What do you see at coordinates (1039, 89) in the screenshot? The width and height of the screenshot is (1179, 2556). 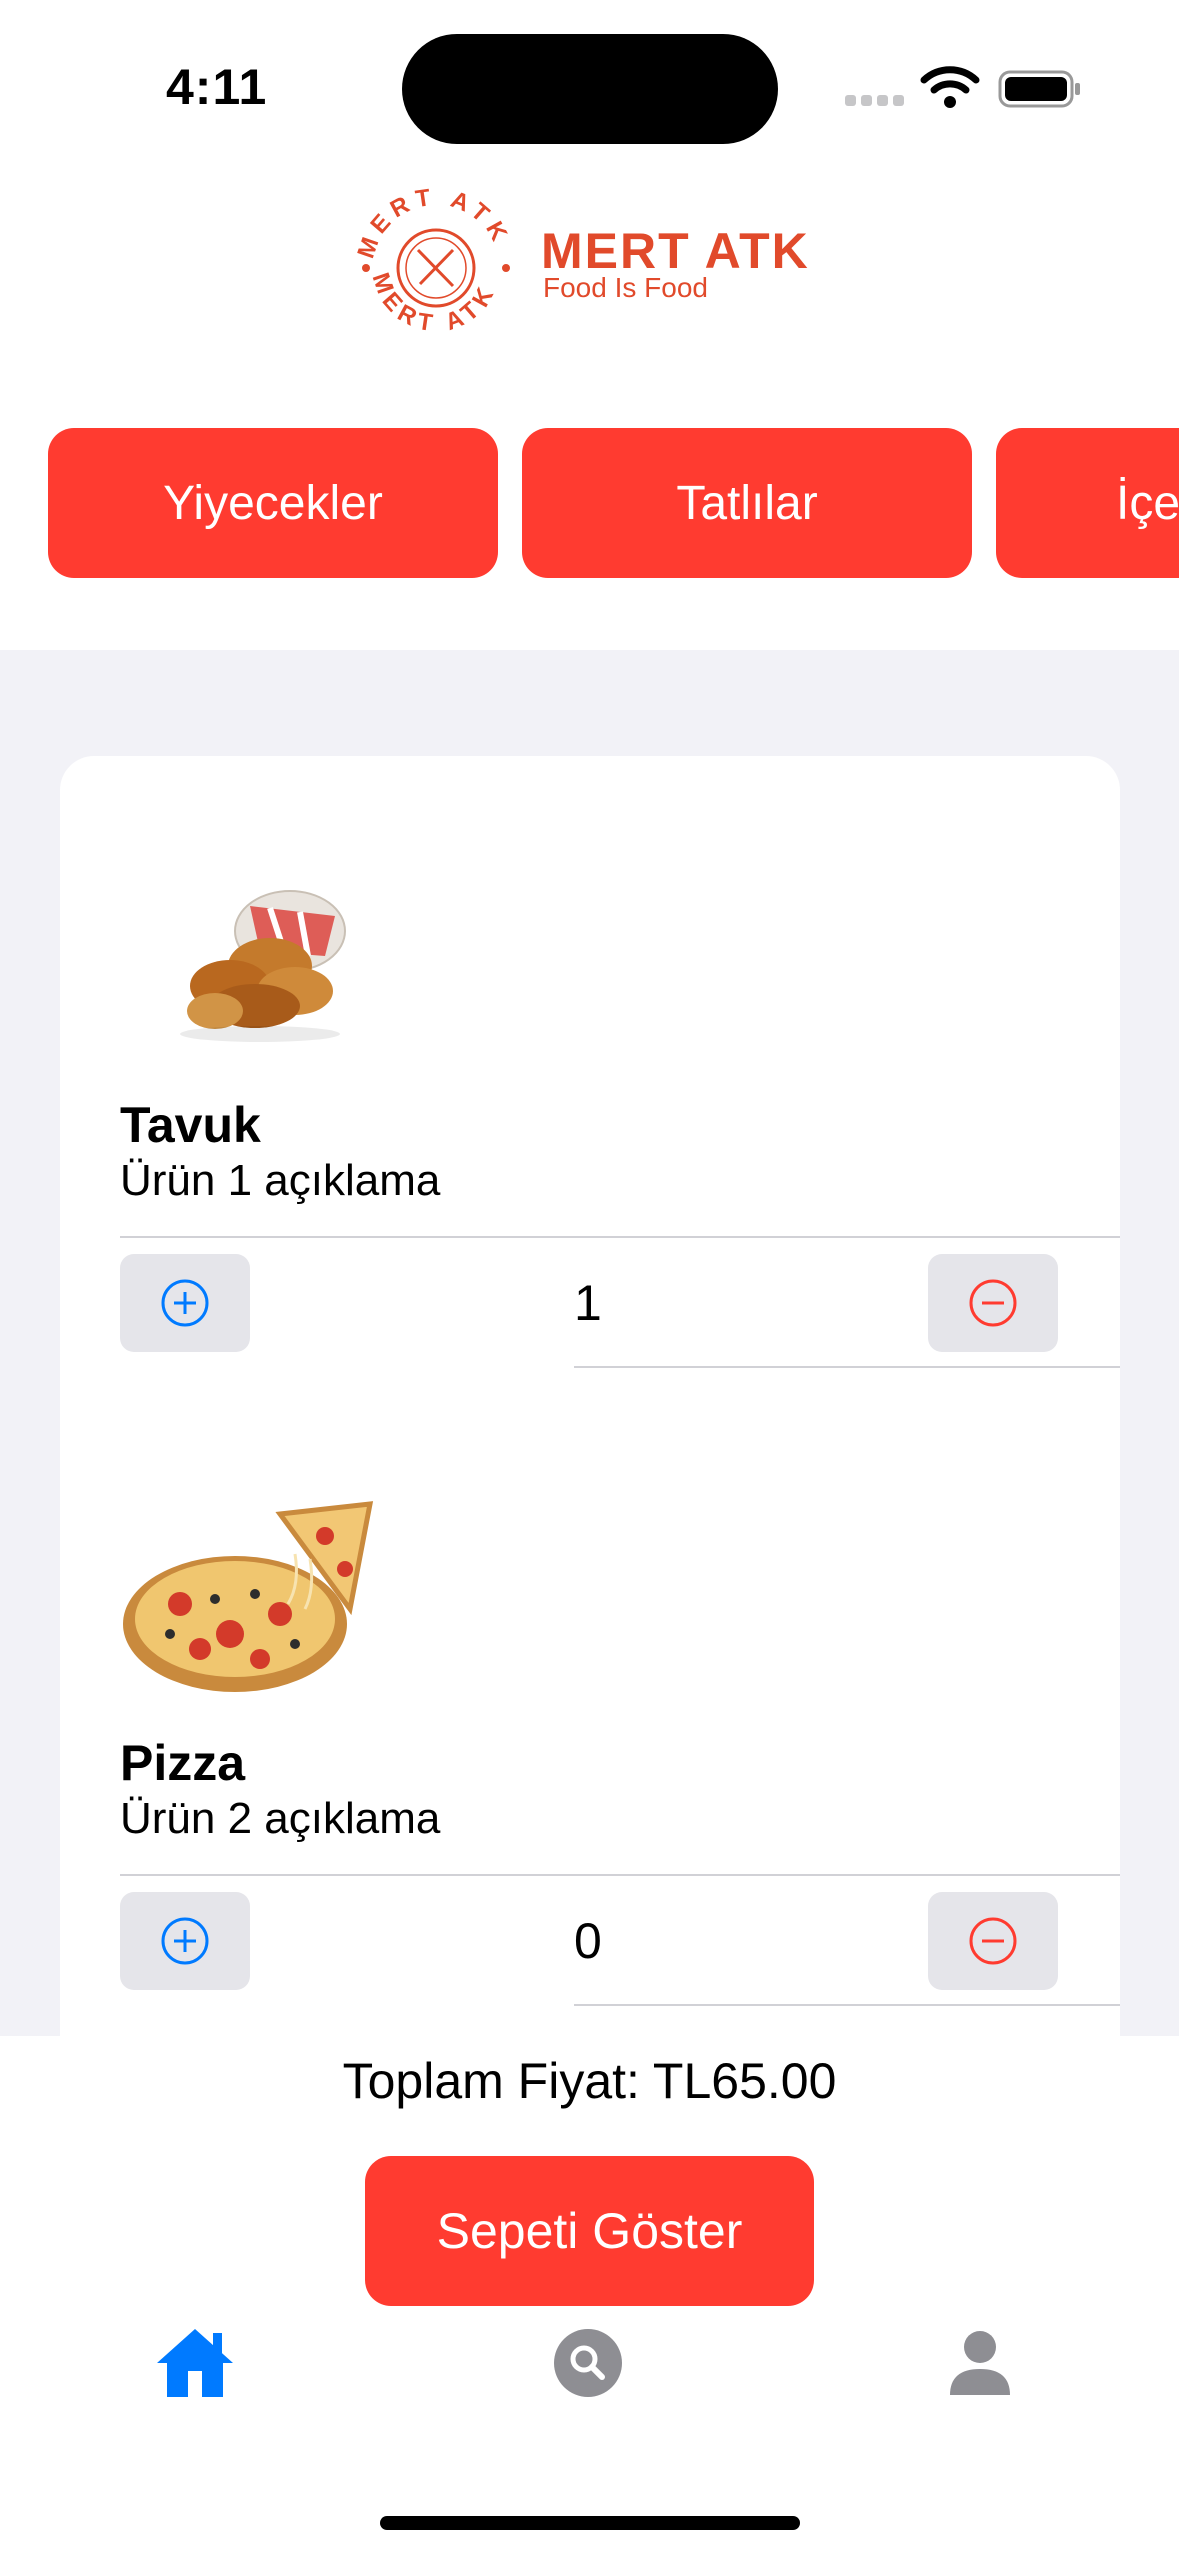 I see `battery-icon` at bounding box center [1039, 89].